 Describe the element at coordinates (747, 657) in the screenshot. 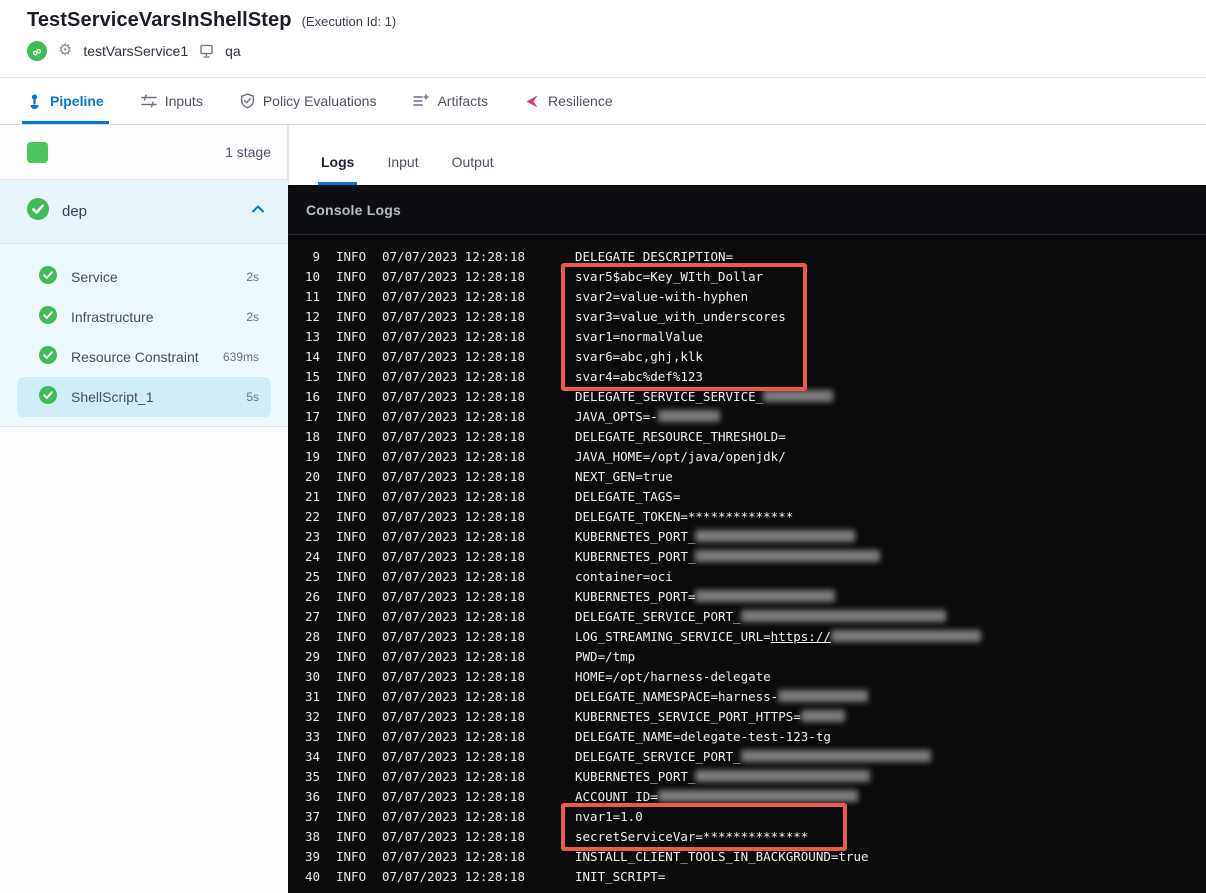

I see `log-line-29: 29 INFO 07/07/2023 12:28:18 PWD=/tmp` at that location.